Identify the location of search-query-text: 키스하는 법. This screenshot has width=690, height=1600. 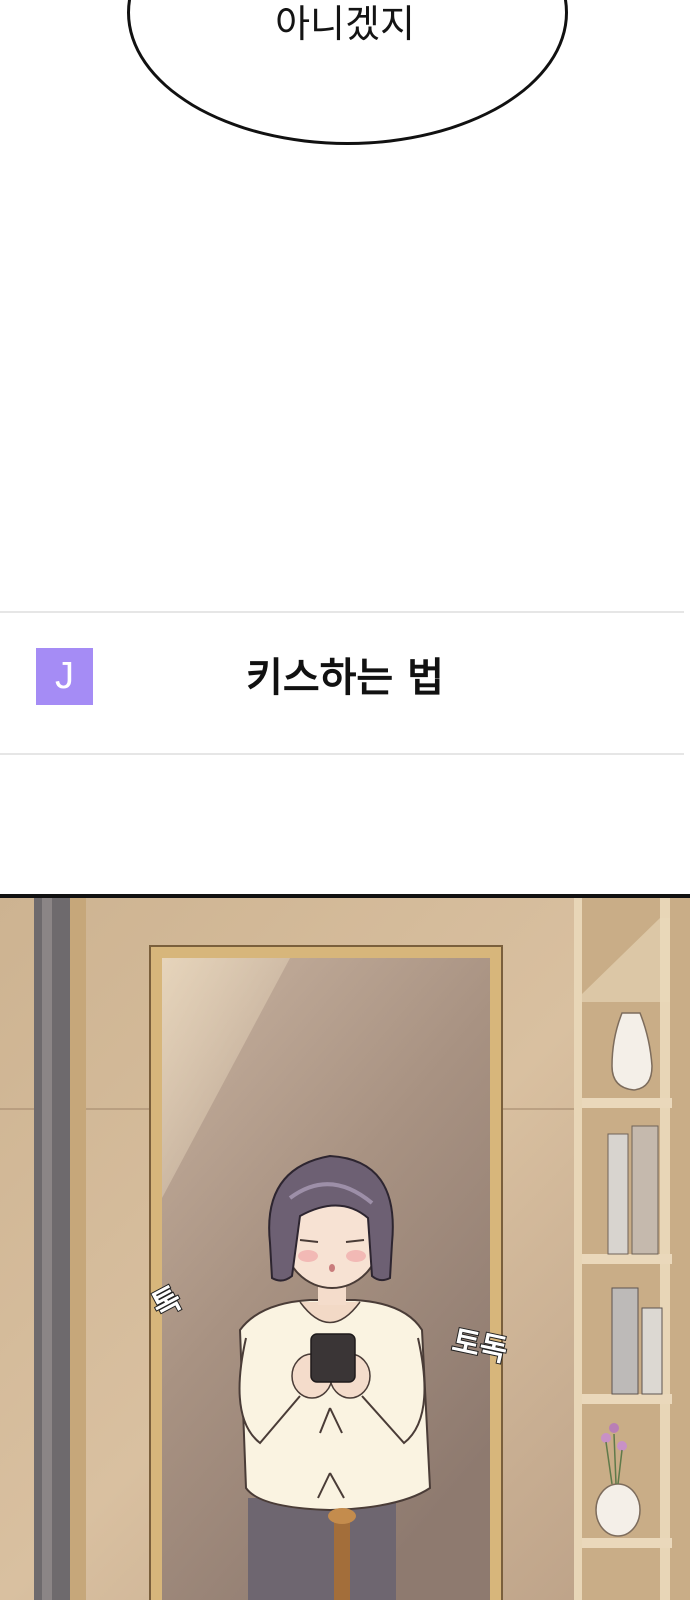
(345, 678).